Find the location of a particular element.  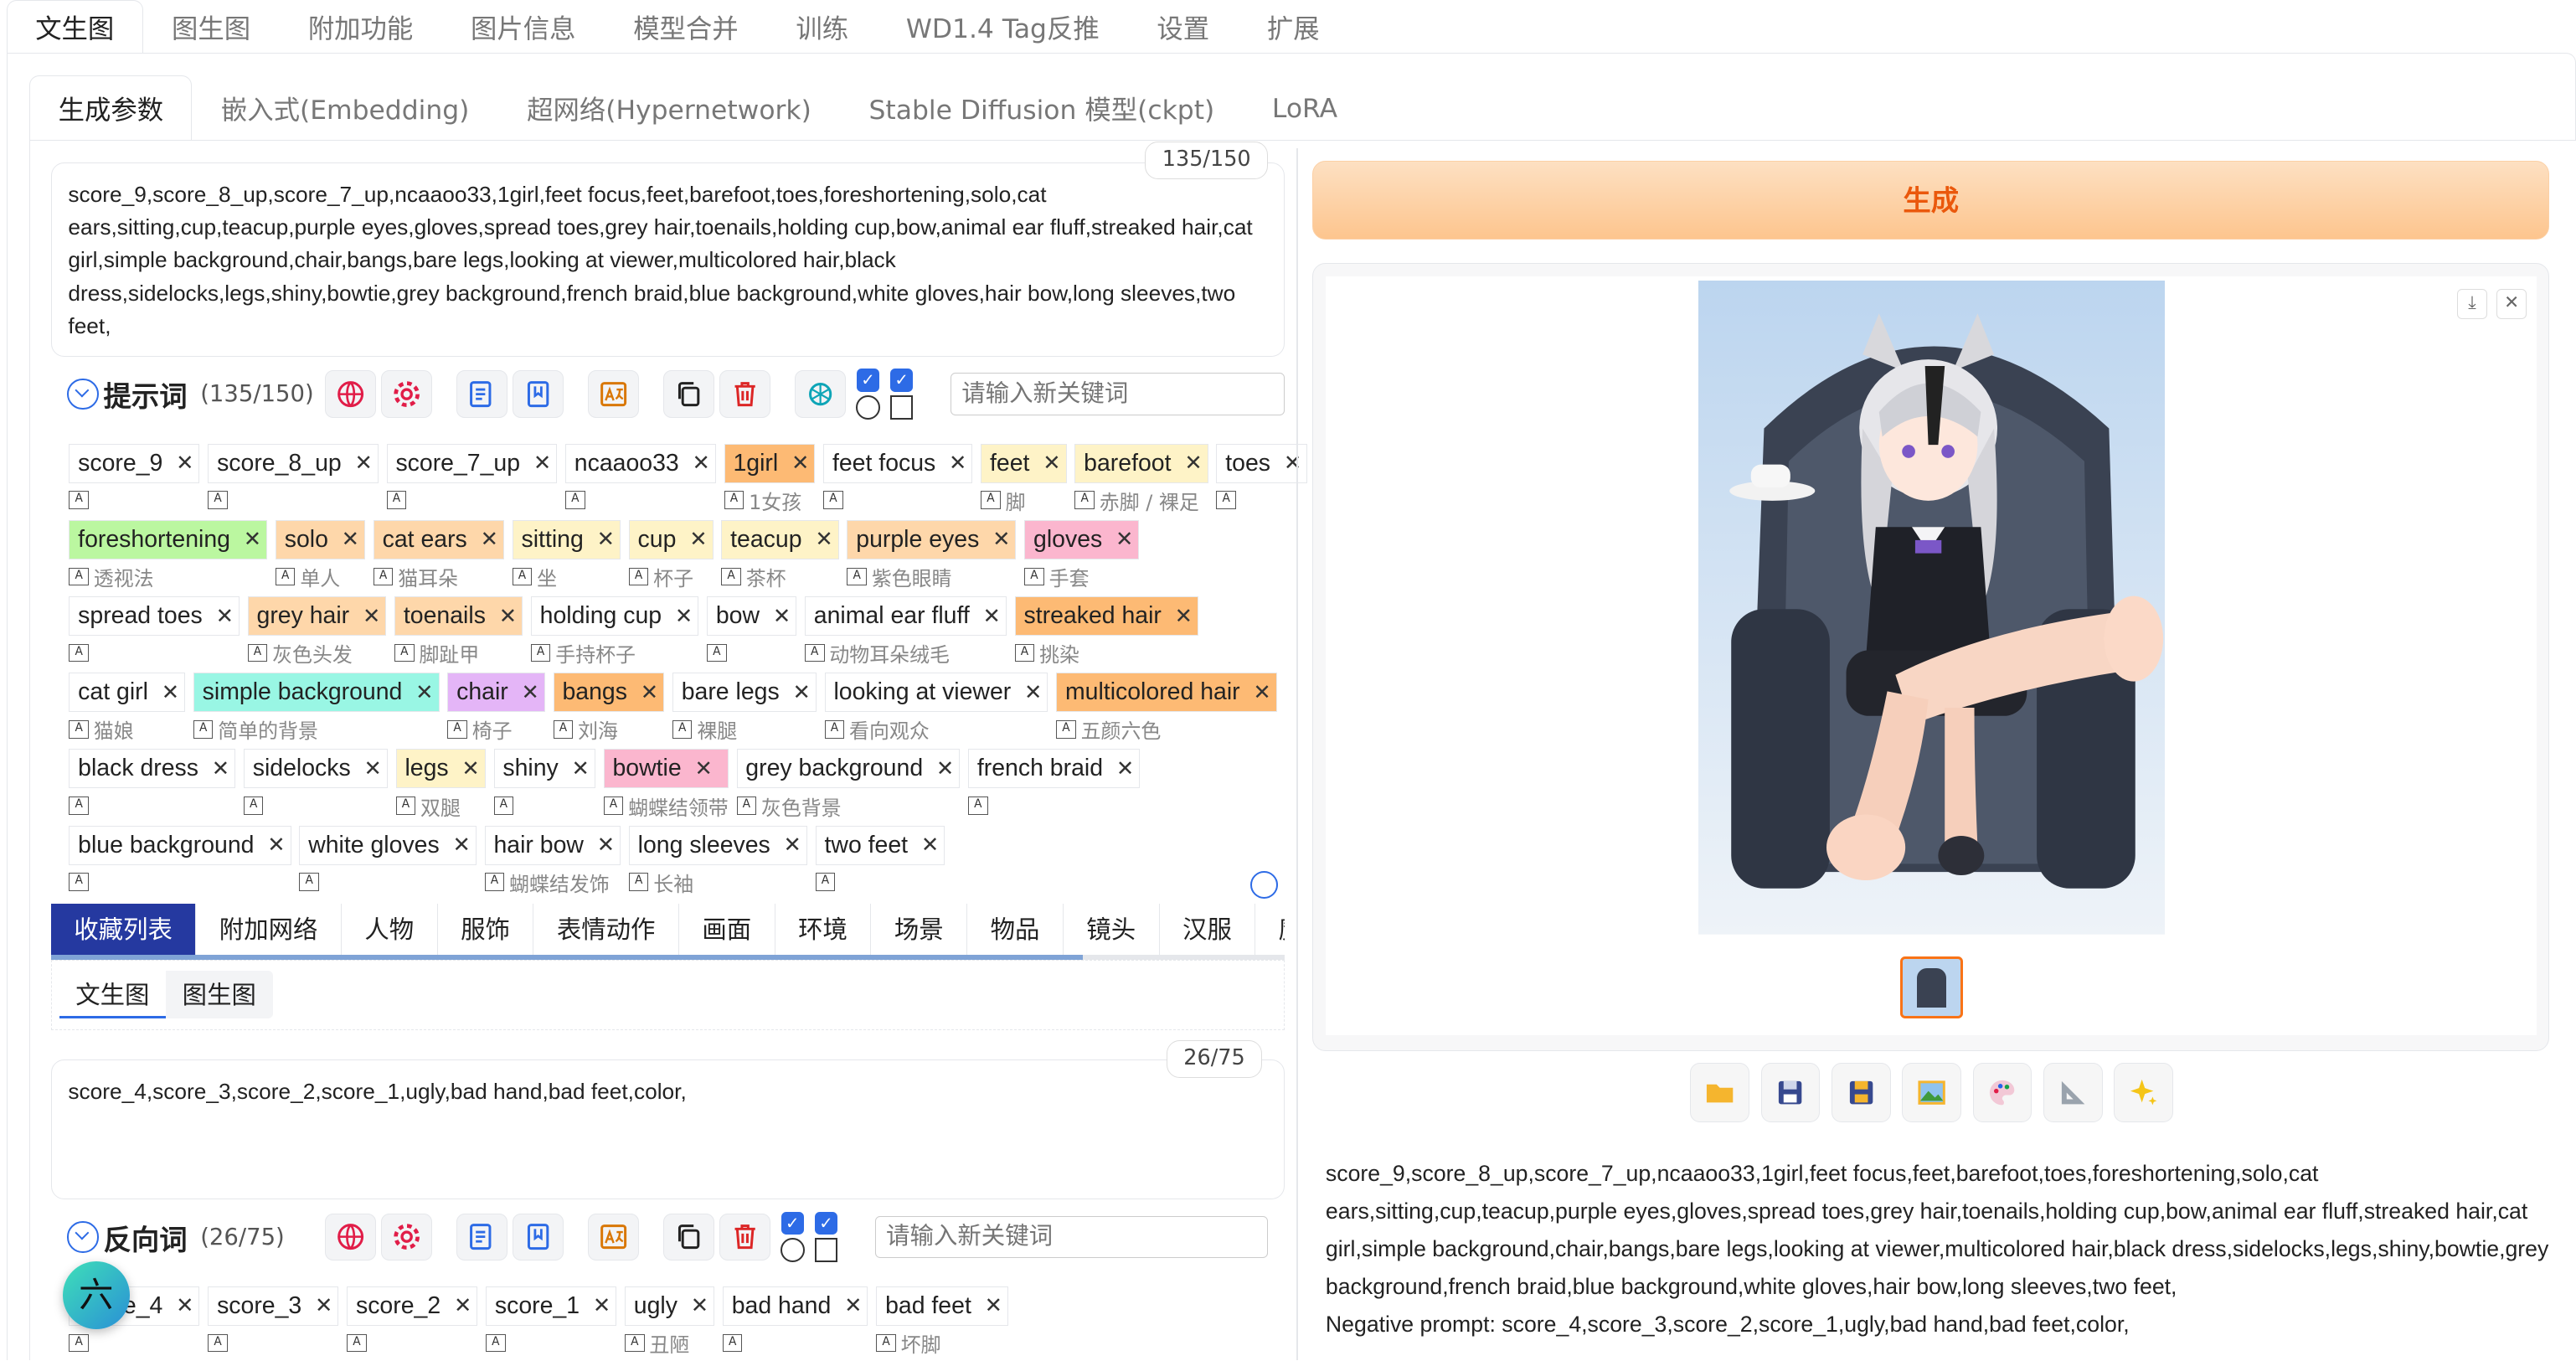

assistant-avatar: 六 is located at coordinates (96, 1295).